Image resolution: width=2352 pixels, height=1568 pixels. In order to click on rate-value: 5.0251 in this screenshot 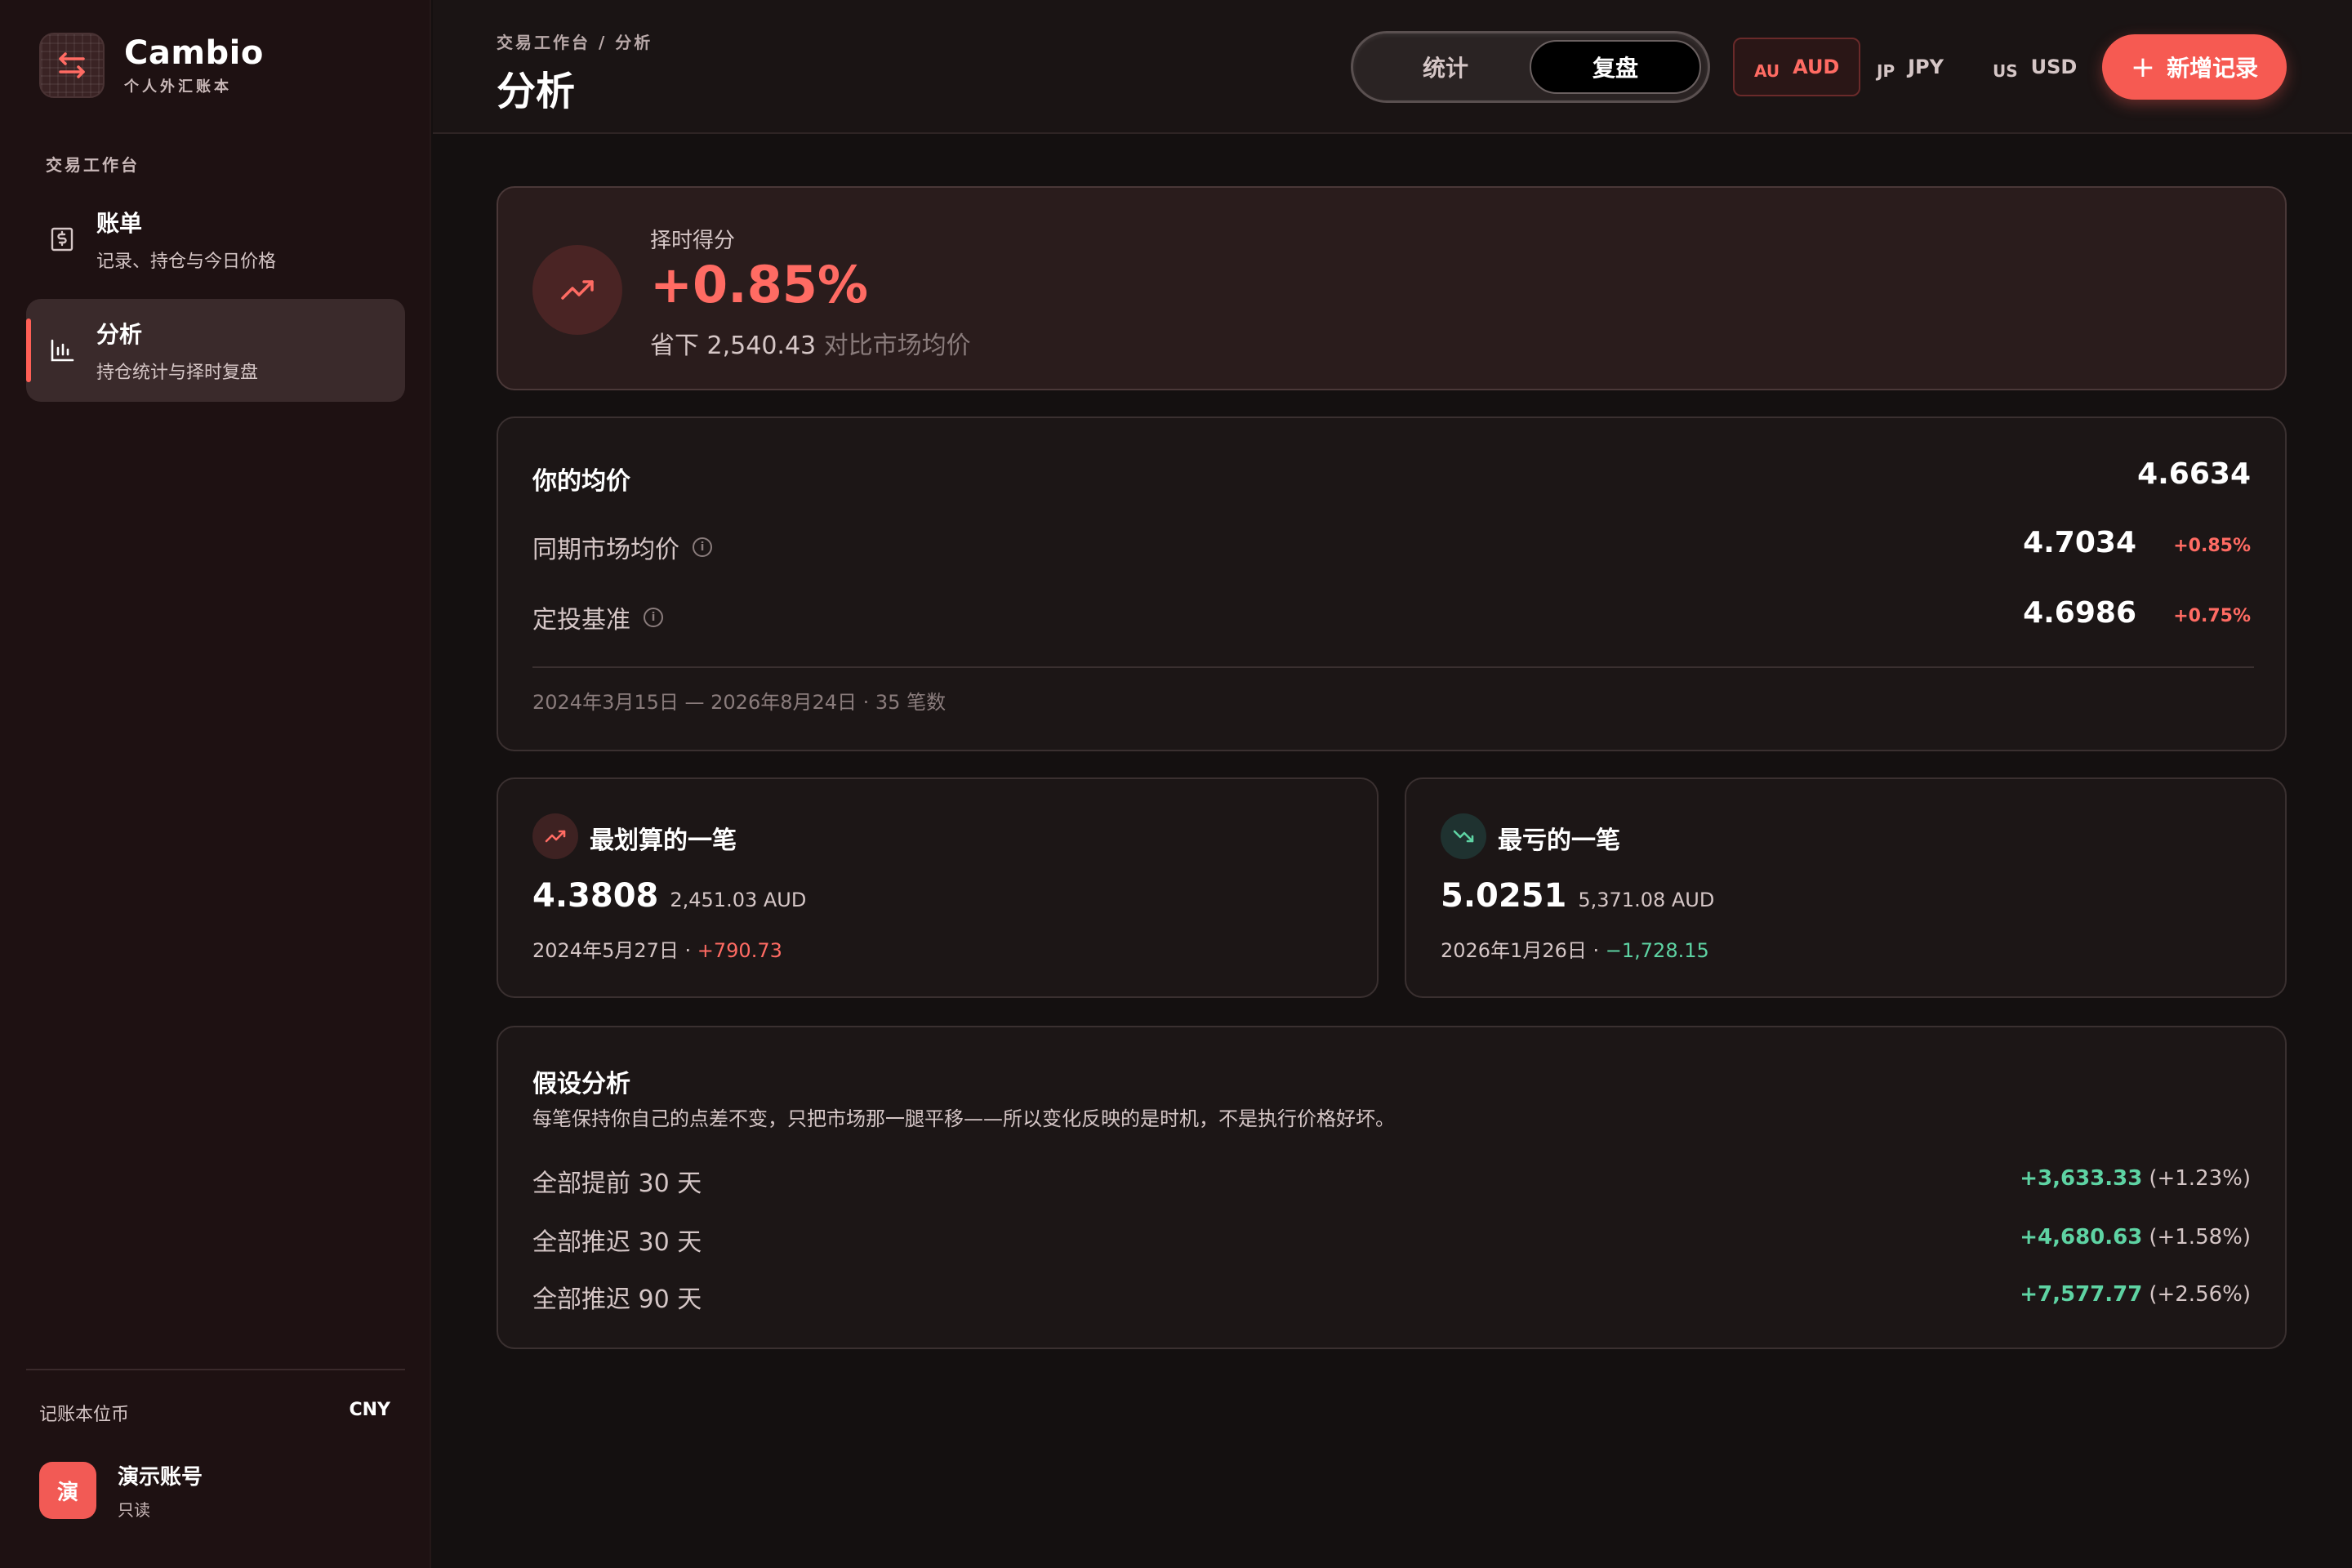, I will do `click(1504, 896)`.